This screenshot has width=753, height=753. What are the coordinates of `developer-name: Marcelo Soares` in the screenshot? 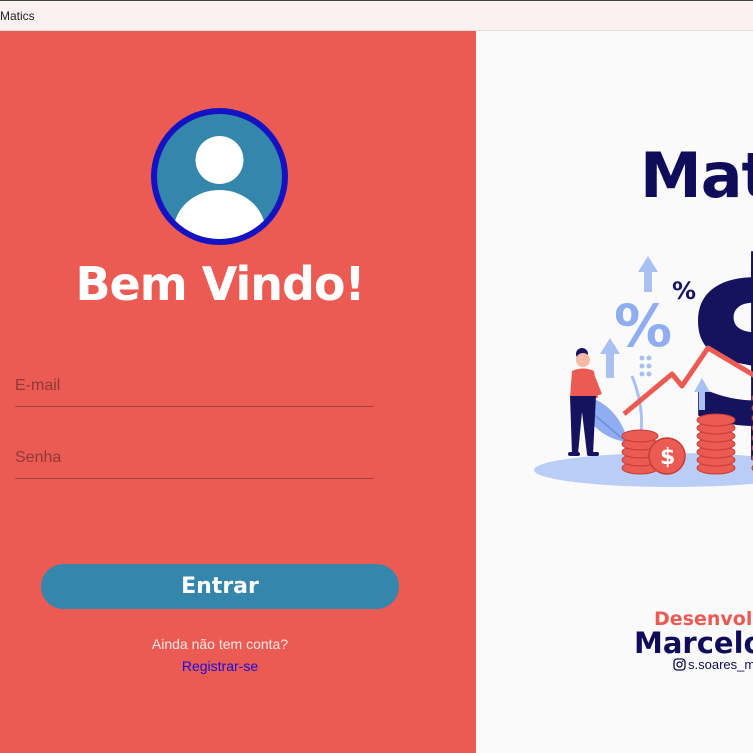 It's located at (693, 643).